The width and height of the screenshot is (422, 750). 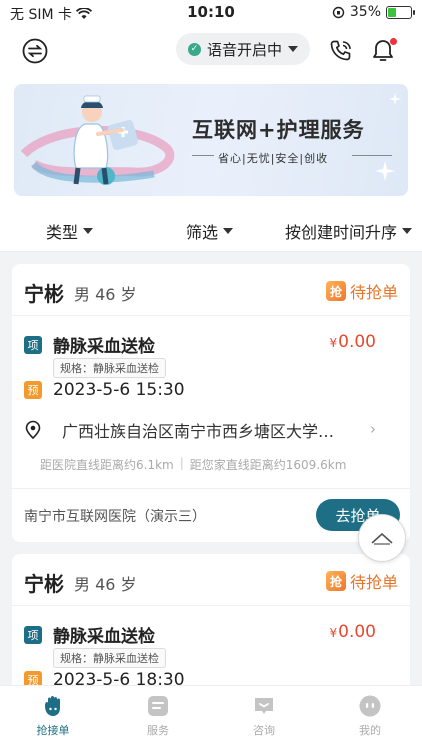 What do you see at coordinates (202, 232) in the screenshot?
I see `filter-screen-label: 筛选` at bounding box center [202, 232].